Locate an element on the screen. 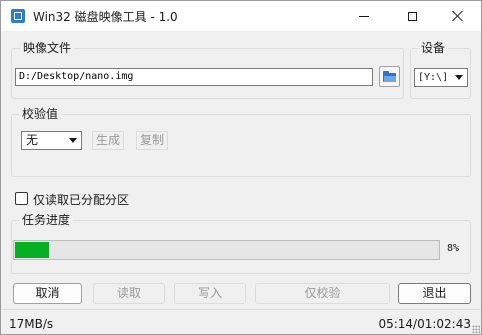  browse-button is located at coordinates (389, 76).